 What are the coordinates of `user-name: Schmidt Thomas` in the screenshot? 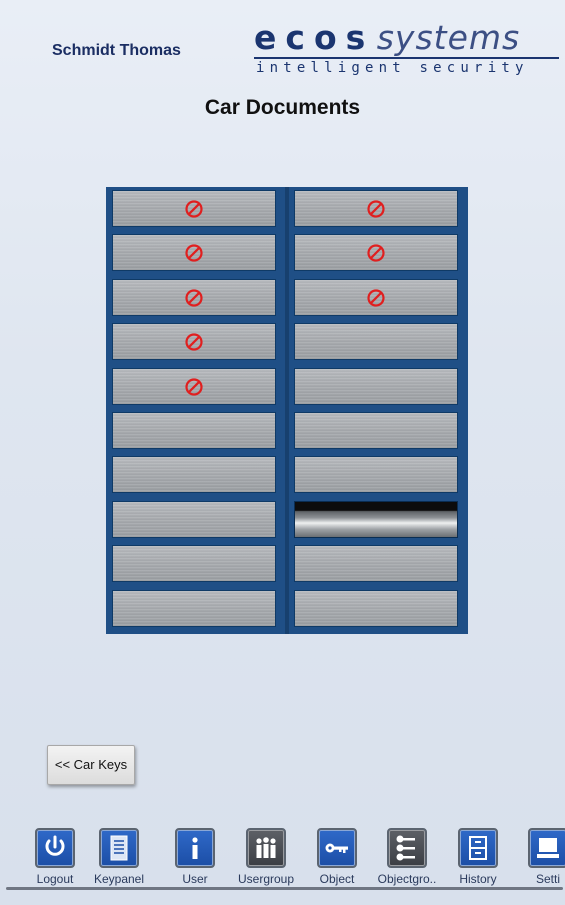 It's located at (116, 50).